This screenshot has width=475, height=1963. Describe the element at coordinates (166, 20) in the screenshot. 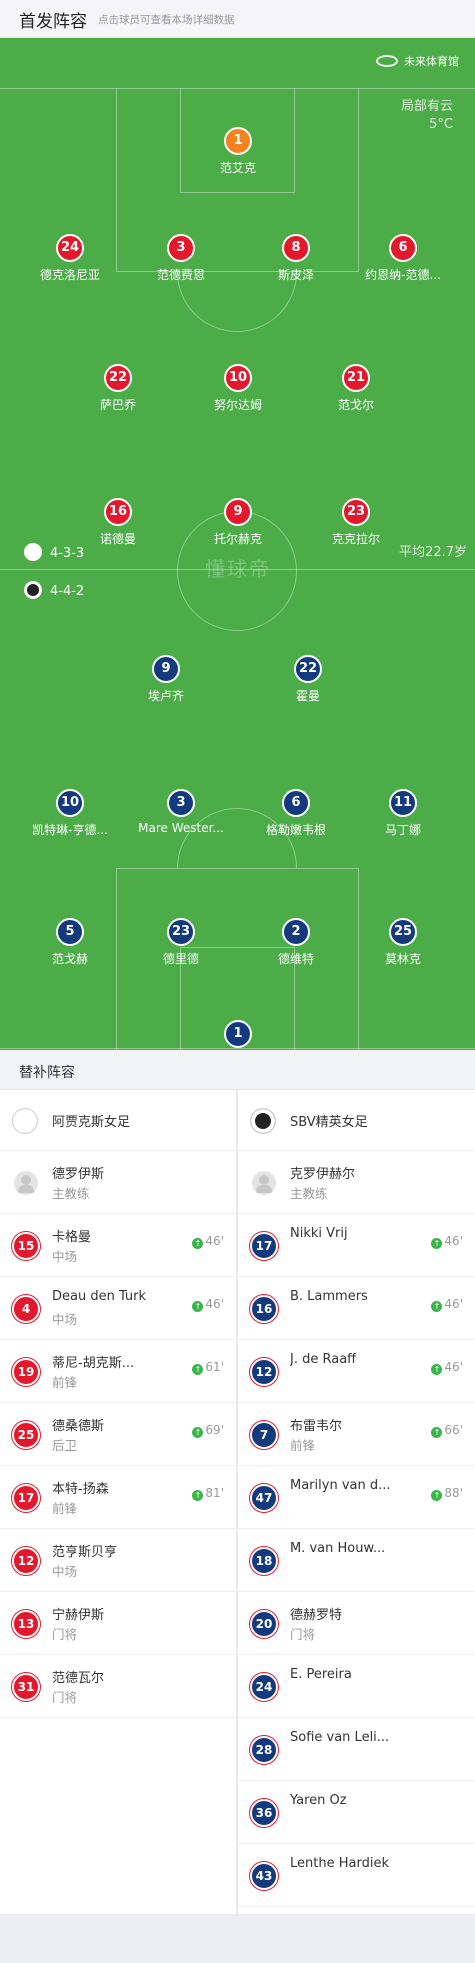

I see `page-subtitle: 点击球员可查看本场详细数据` at that location.